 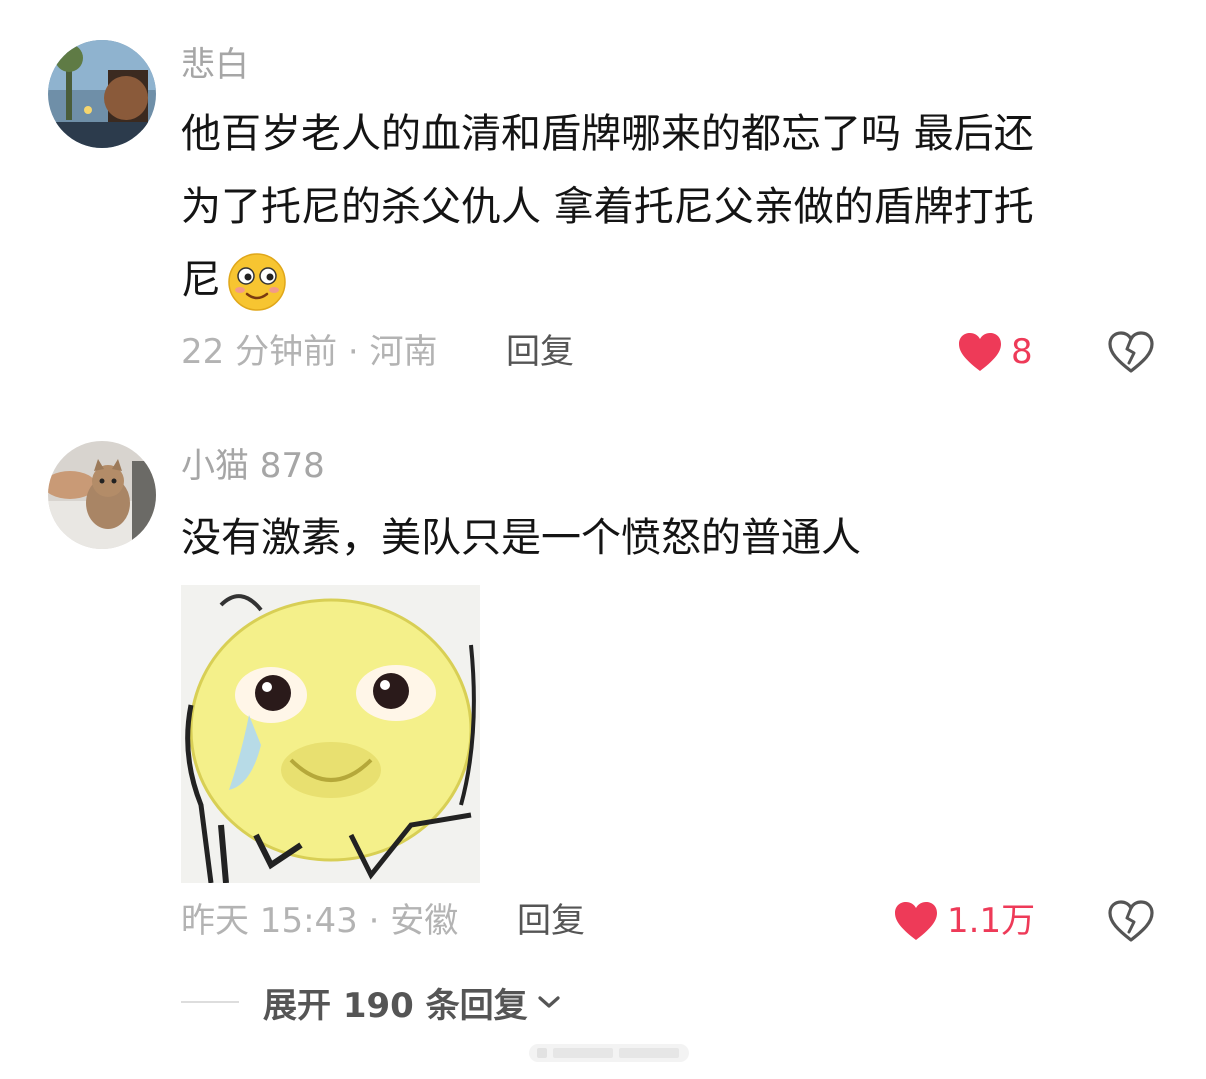 I want to click on username: 悲白, so click(x=215, y=65).